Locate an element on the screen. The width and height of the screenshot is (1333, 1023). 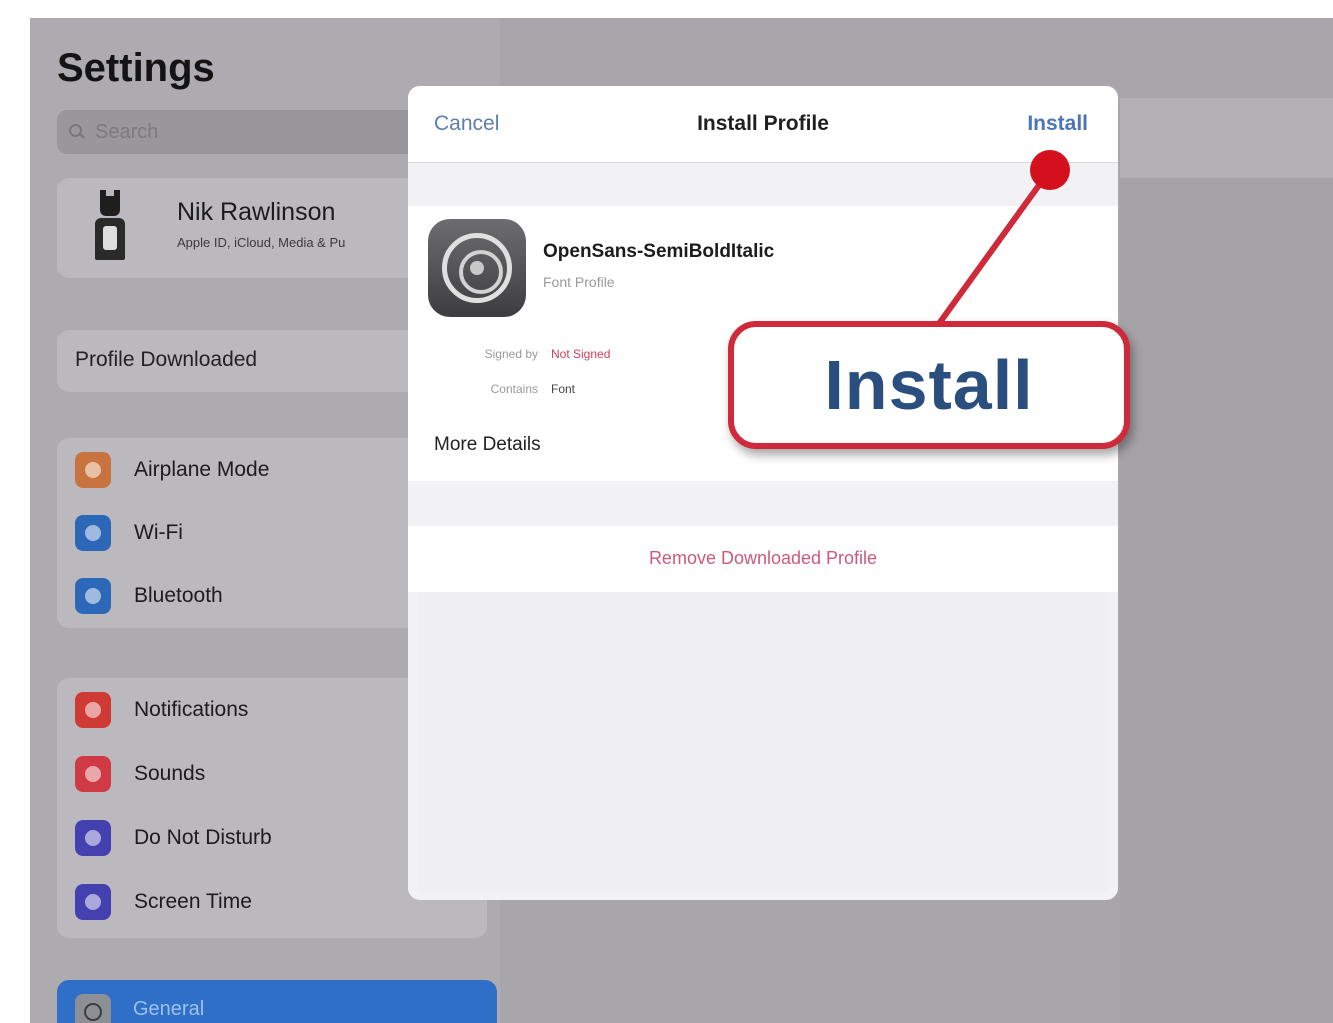
callout-label: Install is located at coordinates (929, 385).